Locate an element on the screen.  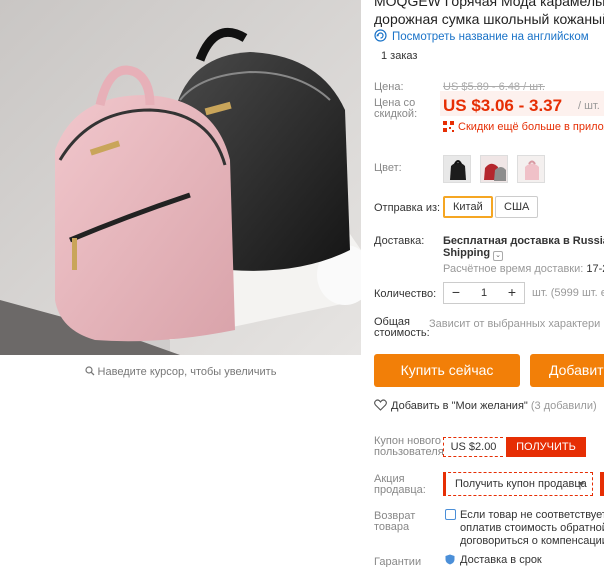
ship-from-china: Китай is located at coordinates (468, 207).